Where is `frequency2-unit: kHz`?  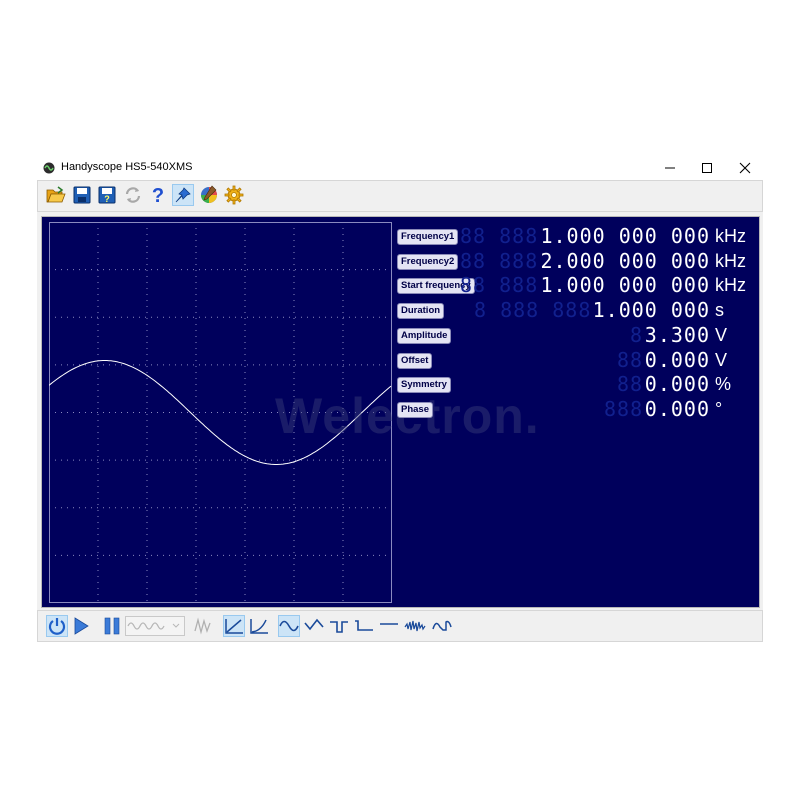 frequency2-unit: kHz is located at coordinates (730, 260).